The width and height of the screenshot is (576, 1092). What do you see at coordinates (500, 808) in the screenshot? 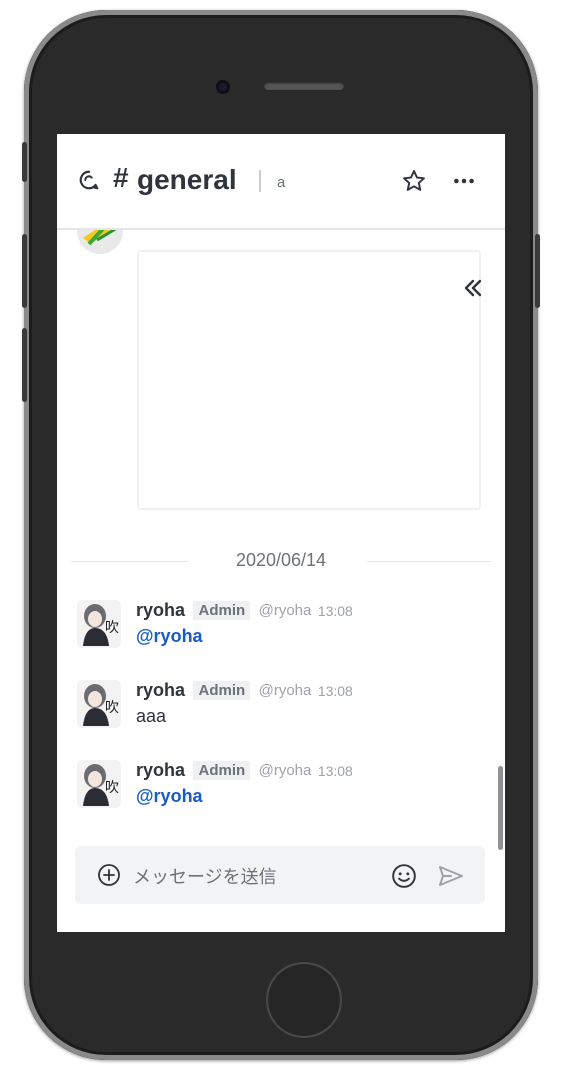
I see `scrollbar-thumb` at bounding box center [500, 808].